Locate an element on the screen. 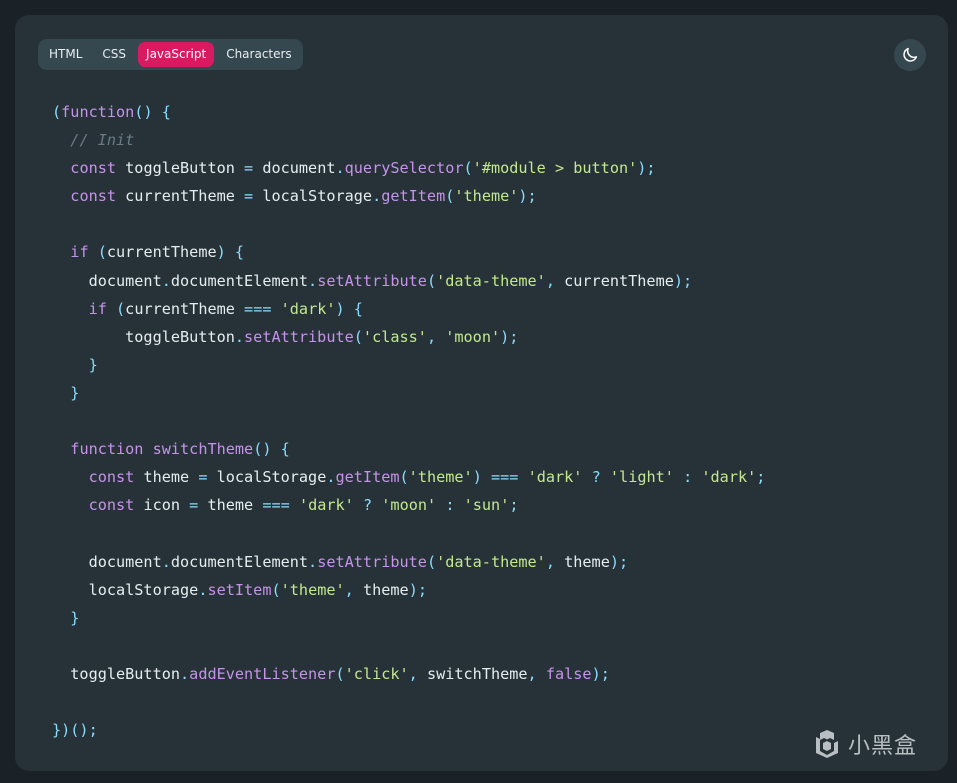  code-token-string: 'sun' is located at coordinates (486, 505).